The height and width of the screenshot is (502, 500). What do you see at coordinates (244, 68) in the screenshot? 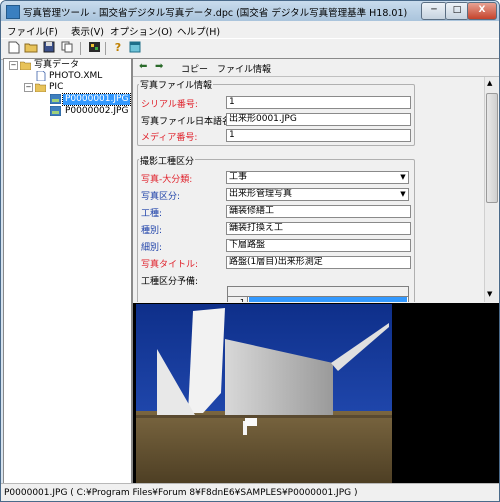
I see `file-info-tab: ファイル情報` at bounding box center [244, 68].